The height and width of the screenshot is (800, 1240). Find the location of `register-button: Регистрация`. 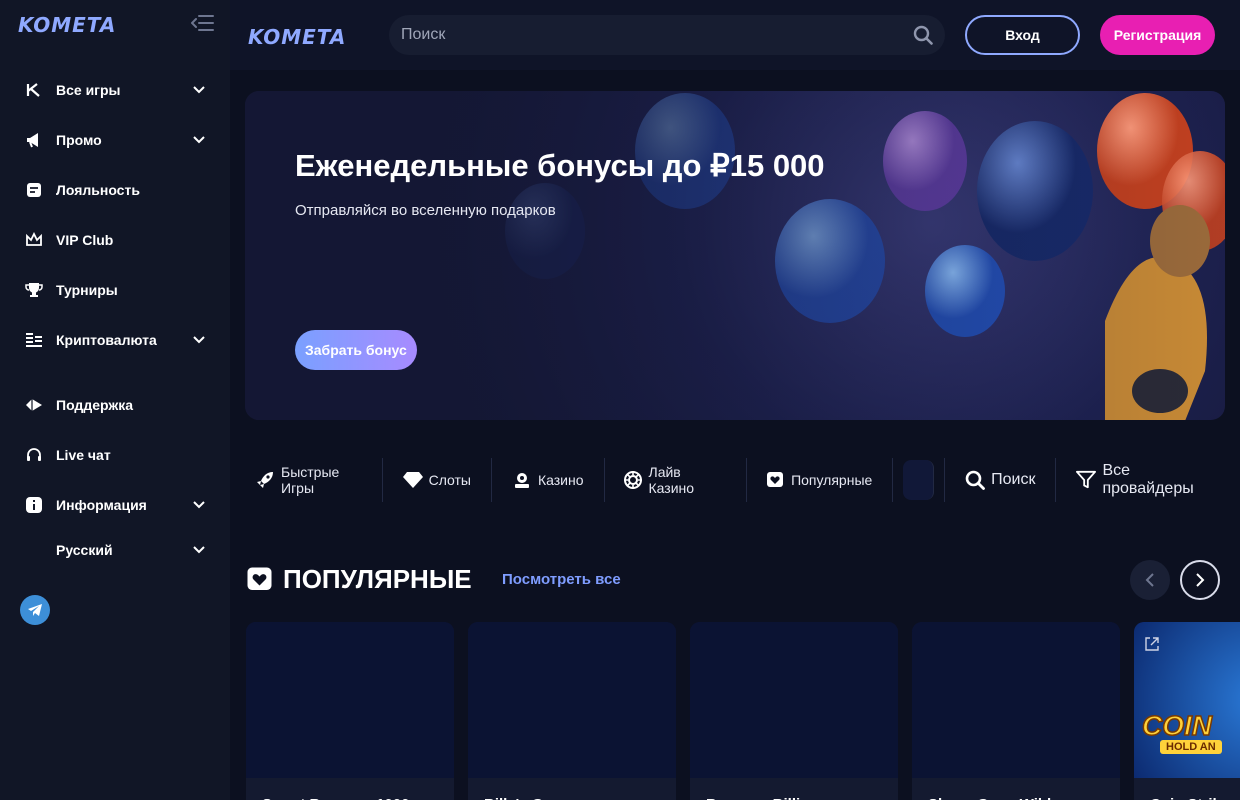

register-button: Регистрация is located at coordinates (1157, 35).